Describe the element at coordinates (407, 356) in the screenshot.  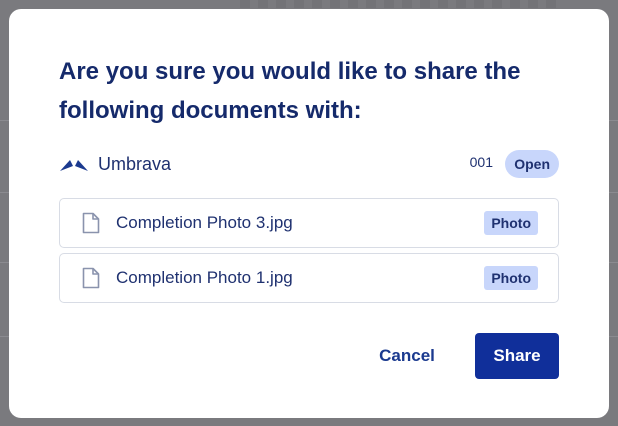
I see `cancel-button: Cancel` at that location.